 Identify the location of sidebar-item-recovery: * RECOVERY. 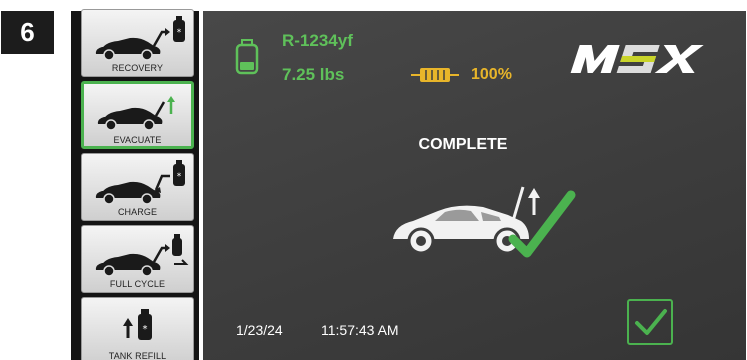
(137, 43).